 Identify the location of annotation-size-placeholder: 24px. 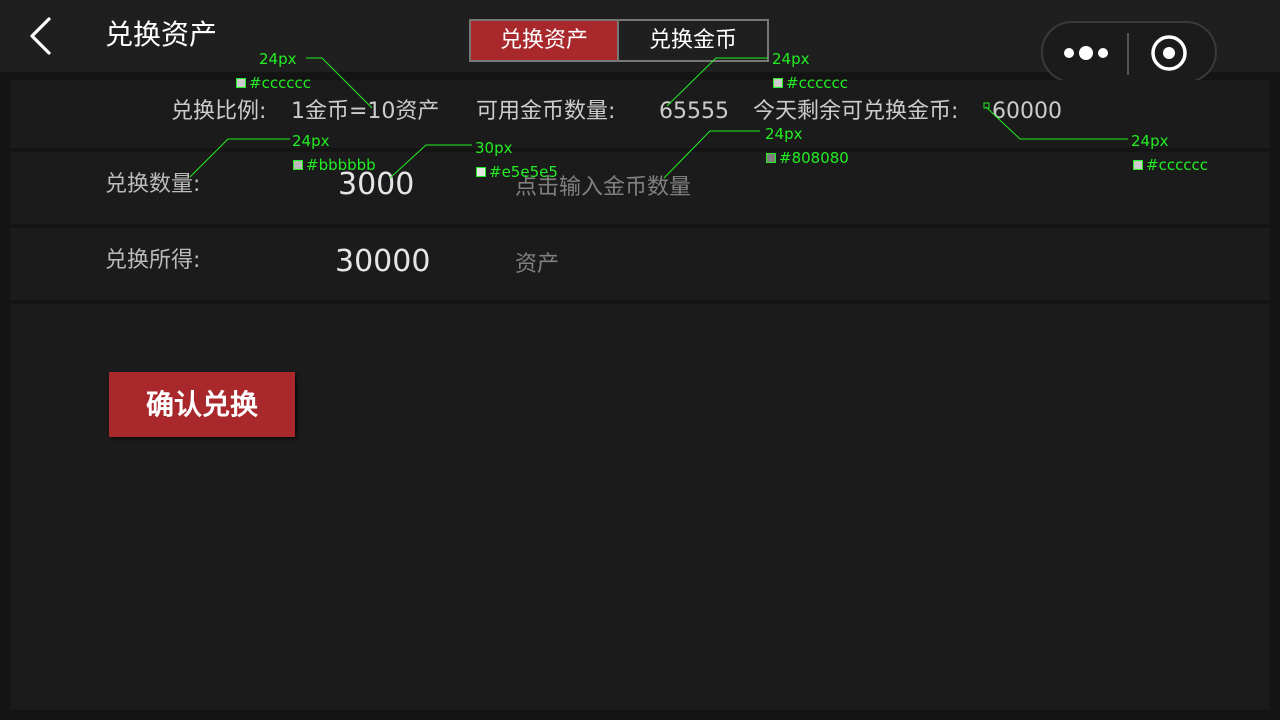
(784, 134).